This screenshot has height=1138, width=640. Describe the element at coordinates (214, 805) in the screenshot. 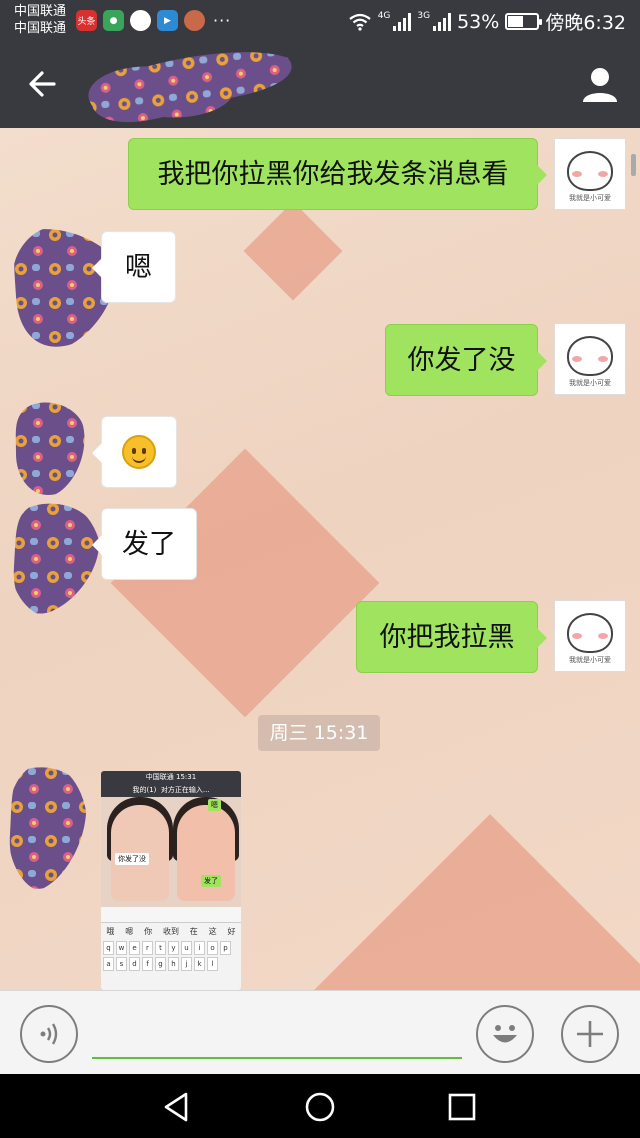

I see `image-bubble: 嗯` at that location.